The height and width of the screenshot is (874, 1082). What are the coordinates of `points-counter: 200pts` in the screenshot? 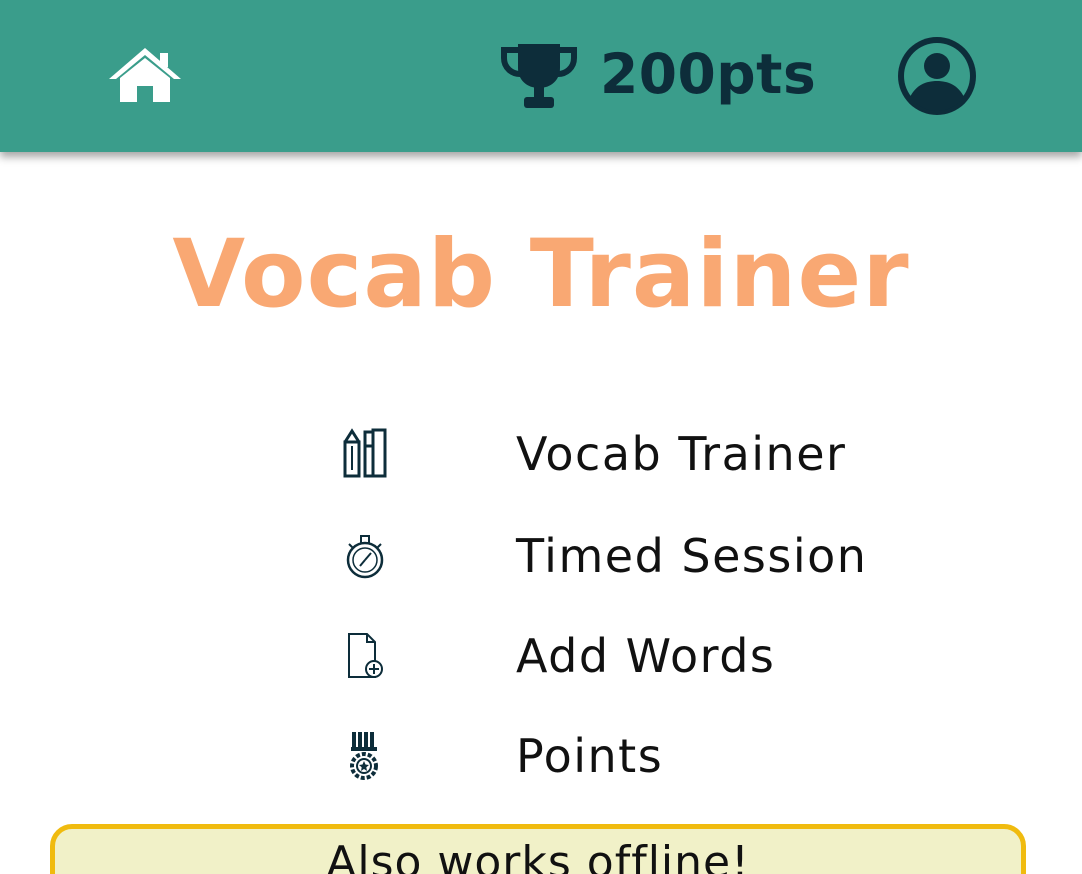 It's located at (708, 74).